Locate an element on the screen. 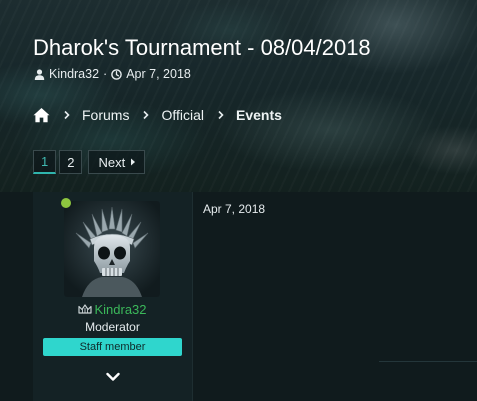 Image resolution: width=477 pixels, height=401 pixels. chevron-down-icon is located at coordinates (113, 376).